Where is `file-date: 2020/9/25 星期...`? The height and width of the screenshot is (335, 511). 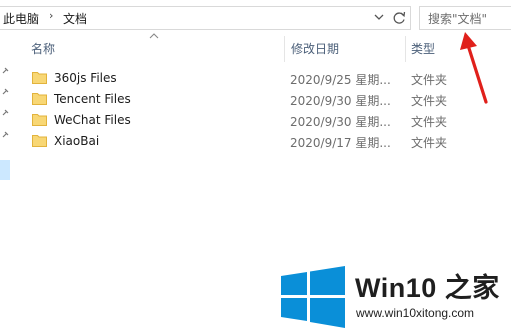 file-date: 2020/9/25 星期... is located at coordinates (340, 80).